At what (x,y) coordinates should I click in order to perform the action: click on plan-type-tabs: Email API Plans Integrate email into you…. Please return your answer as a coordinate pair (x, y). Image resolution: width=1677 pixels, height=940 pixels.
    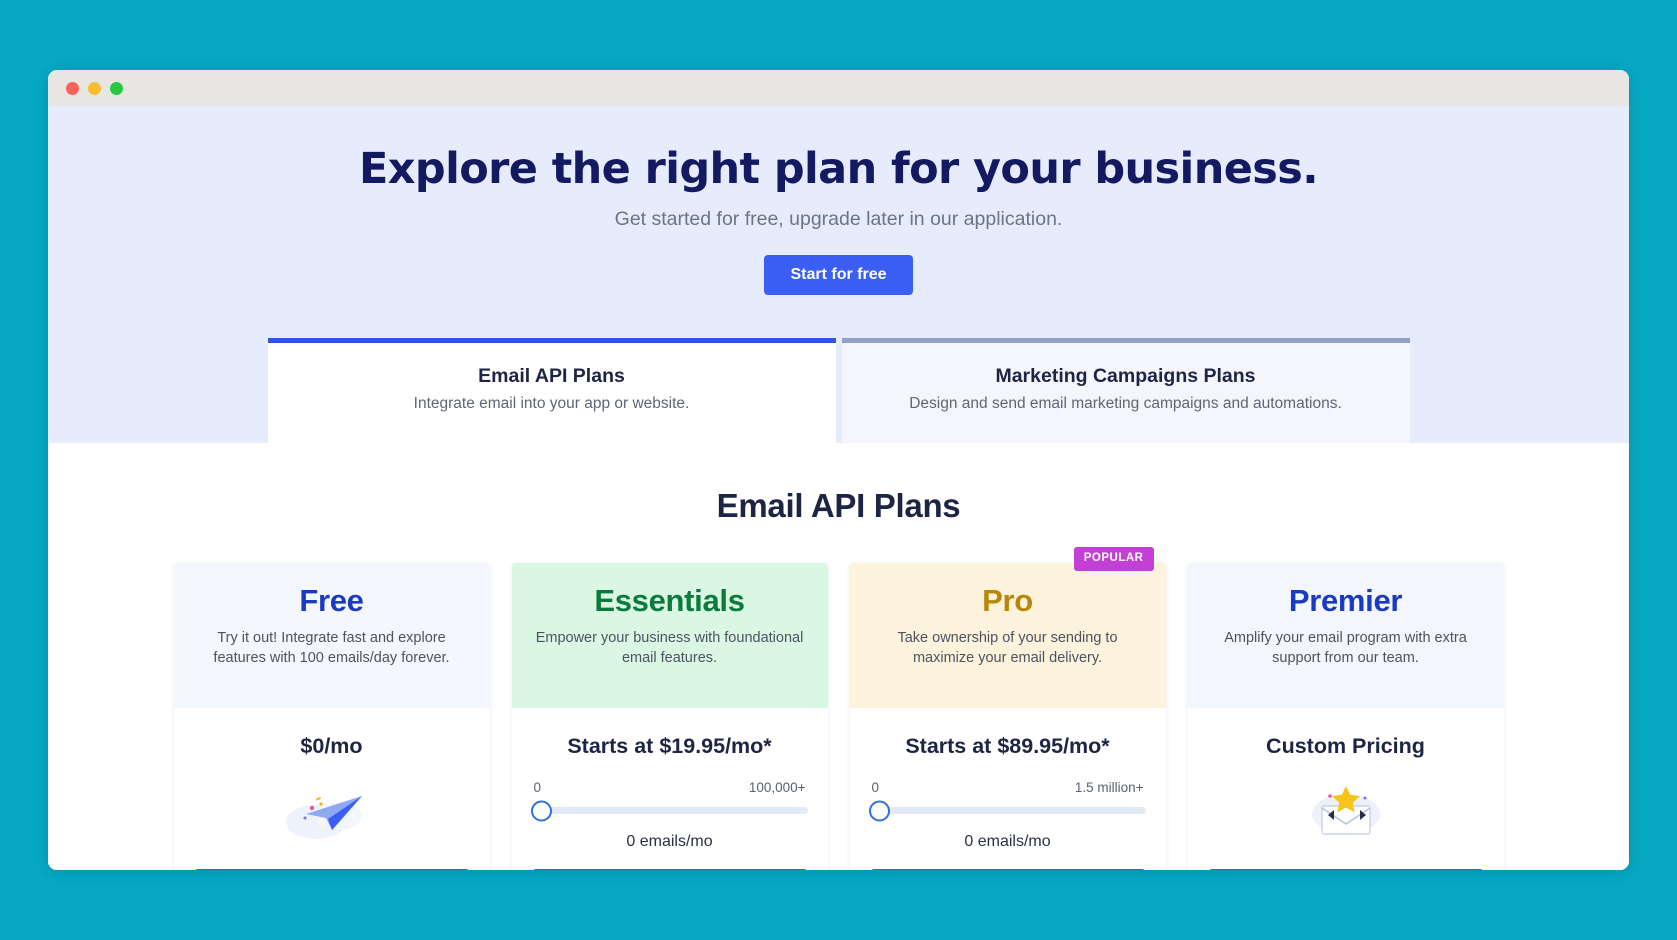
    Looking at the image, I should click on (838, 390).